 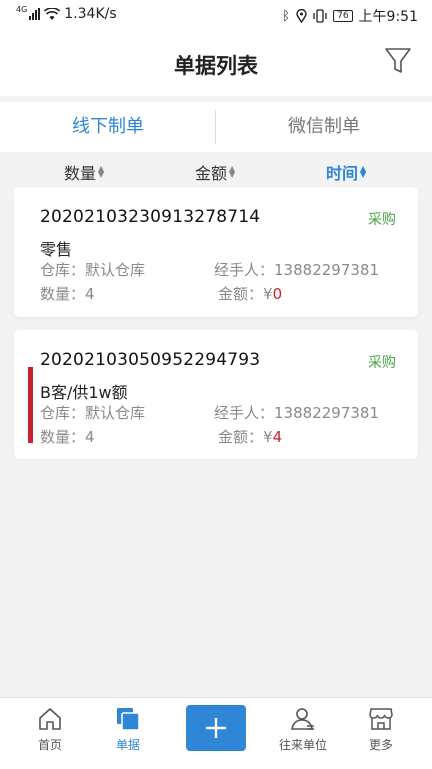 What do you see at coordinates (380, 745) in the screenshot?
I see `nav-more-label: 更多` at bounding box center [380, 745].